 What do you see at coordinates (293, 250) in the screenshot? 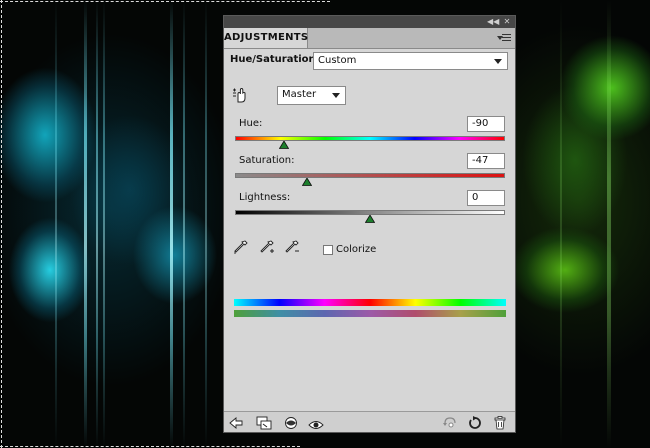
I see `eyedropper-minus-icon` at bounding box center [293, 250].